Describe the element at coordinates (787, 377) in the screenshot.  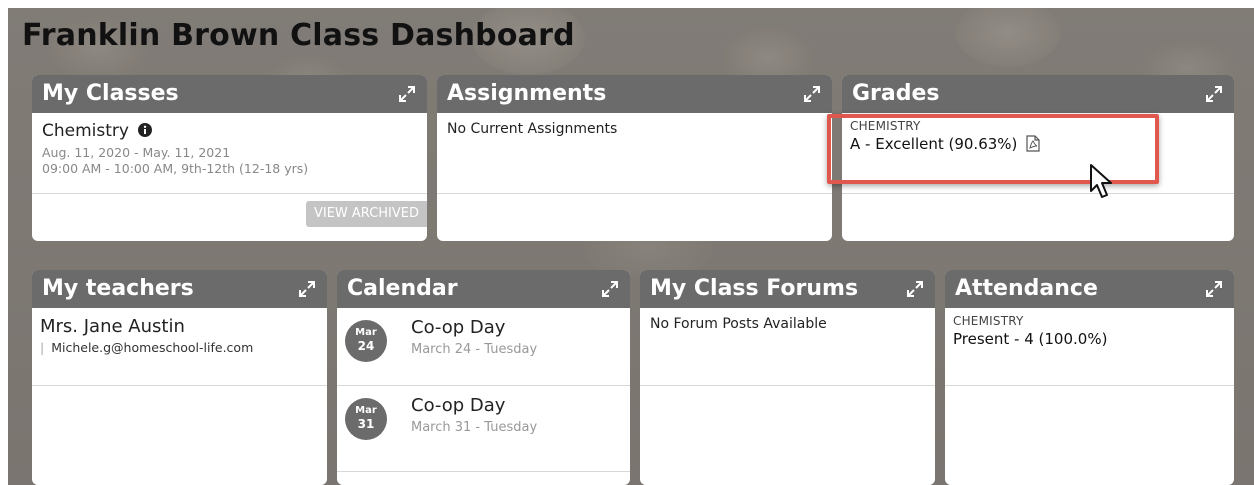
I see `forums-widget: My Class Forums No Forum Posts Available` at that location.